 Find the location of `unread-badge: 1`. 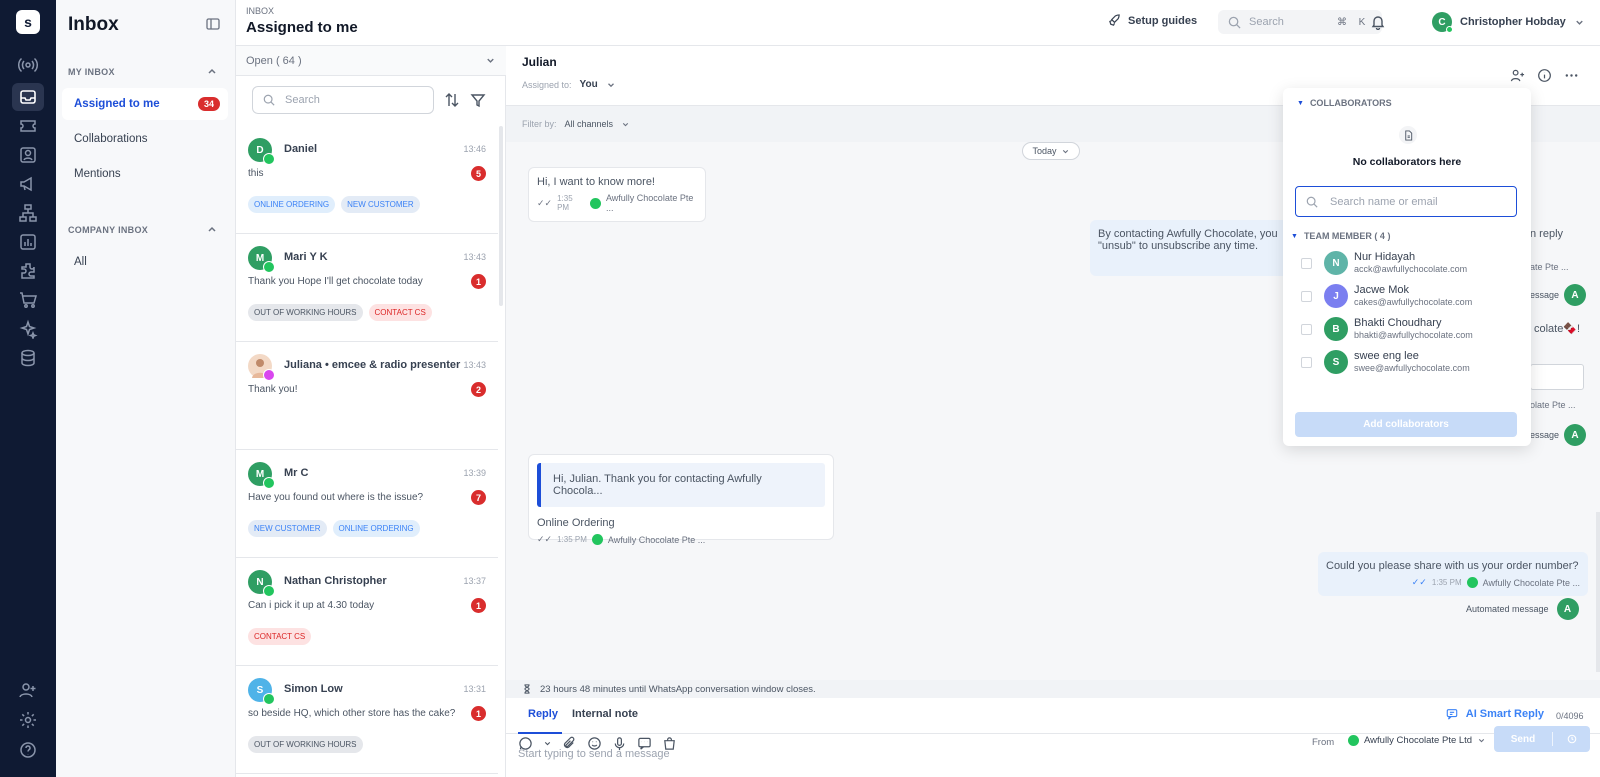

unread-badge: 1 is located at coordinates (478, 605).